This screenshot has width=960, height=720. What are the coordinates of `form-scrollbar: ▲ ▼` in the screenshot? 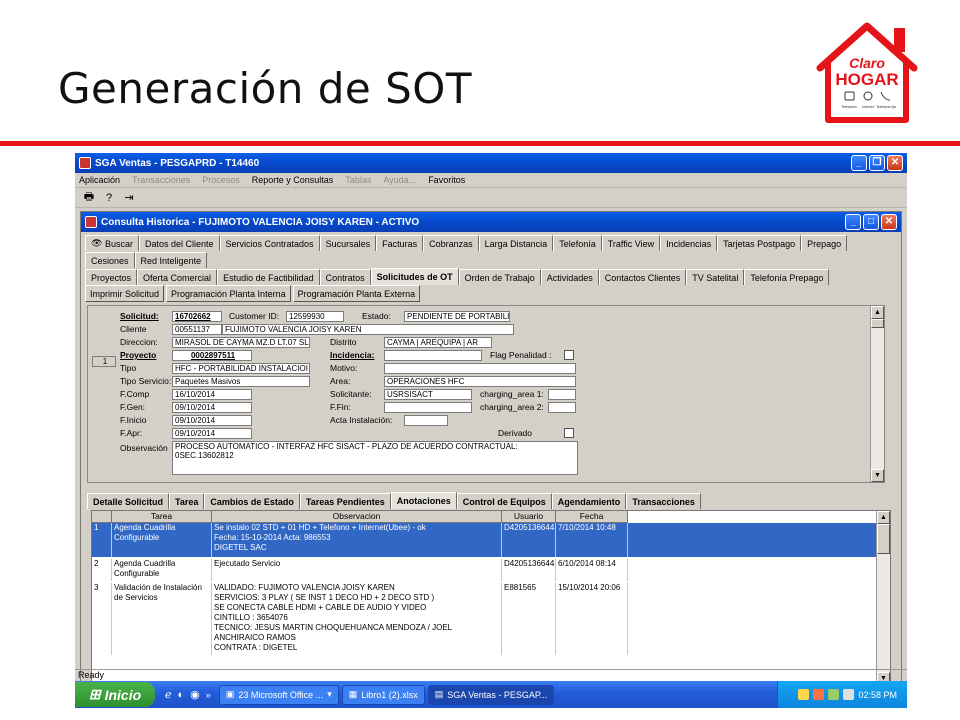 It's located at (877, 394).